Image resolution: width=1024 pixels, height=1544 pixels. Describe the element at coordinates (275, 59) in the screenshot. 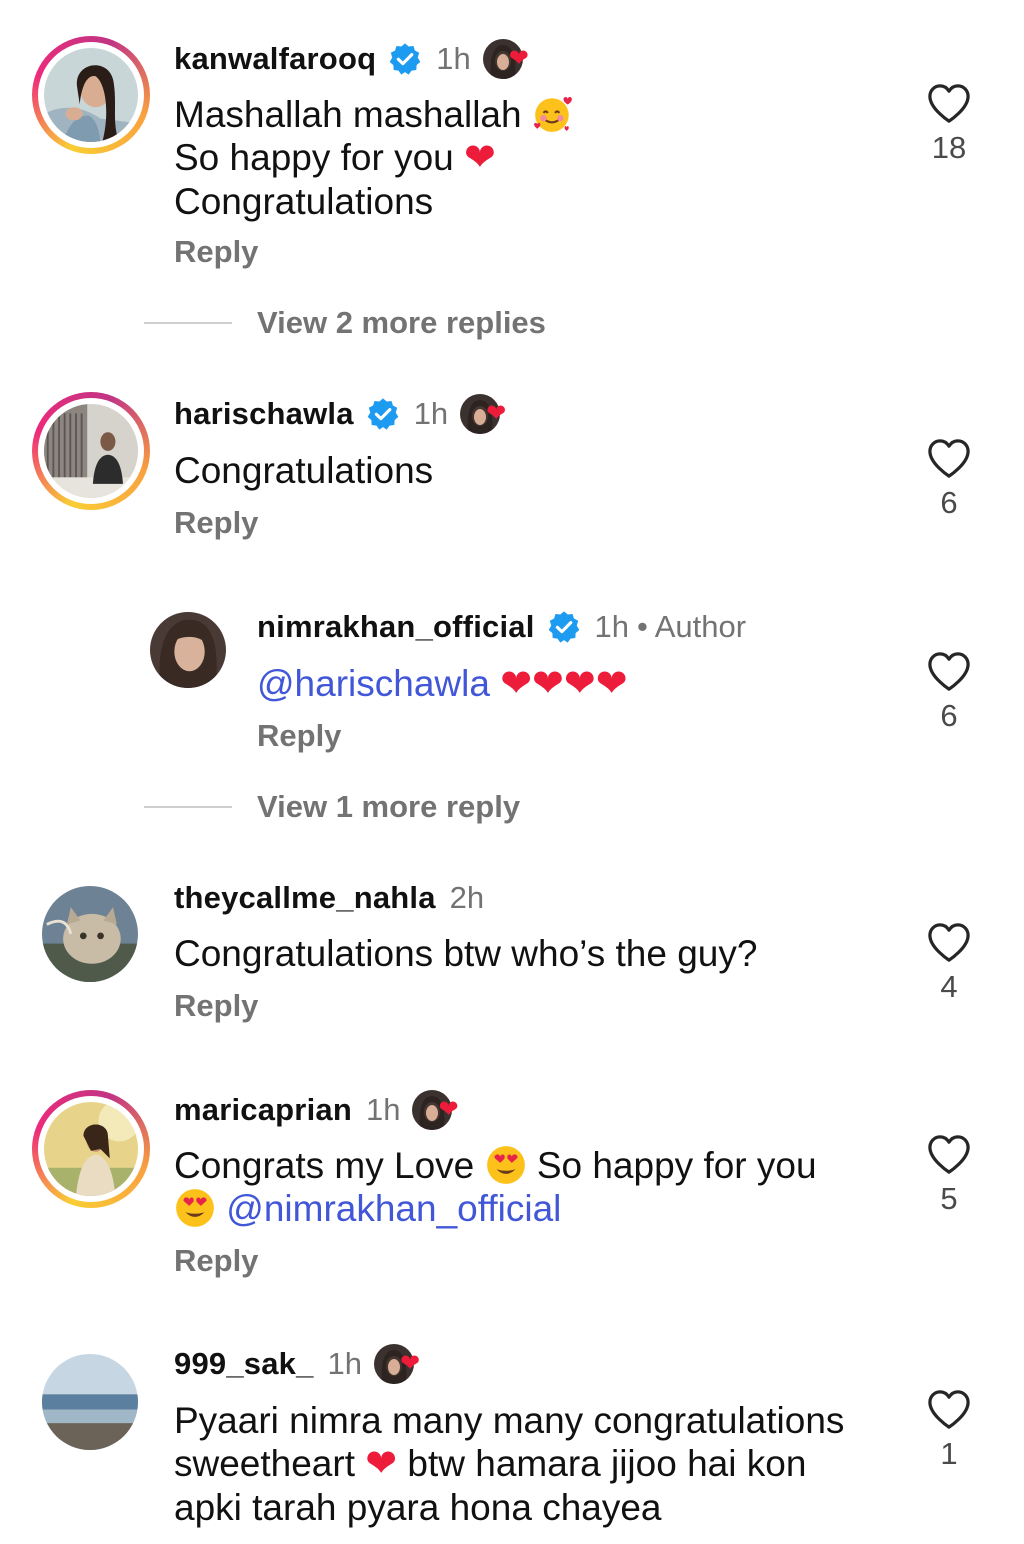

I see `username: kanwalfarooq` at that location.